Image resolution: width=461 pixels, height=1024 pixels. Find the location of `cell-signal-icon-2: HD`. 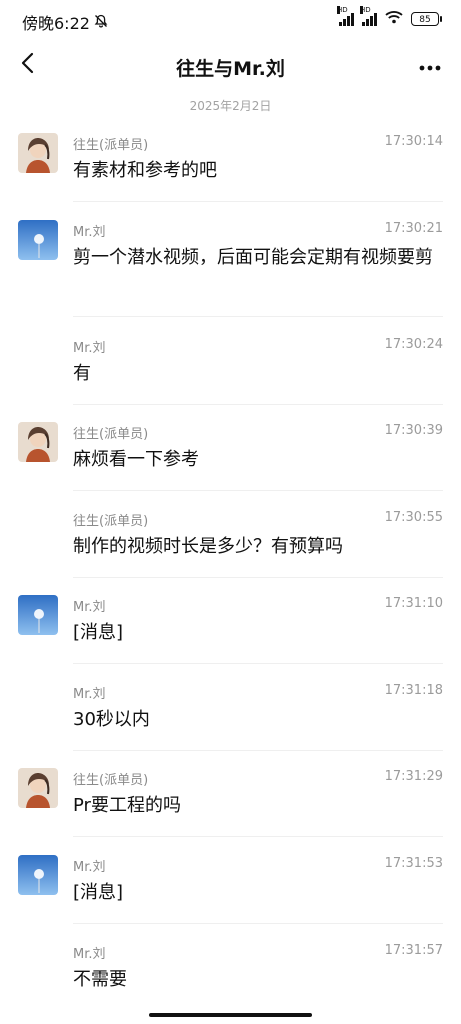

cell-signal-icon-2: HD is located at coordinates (368, 15).